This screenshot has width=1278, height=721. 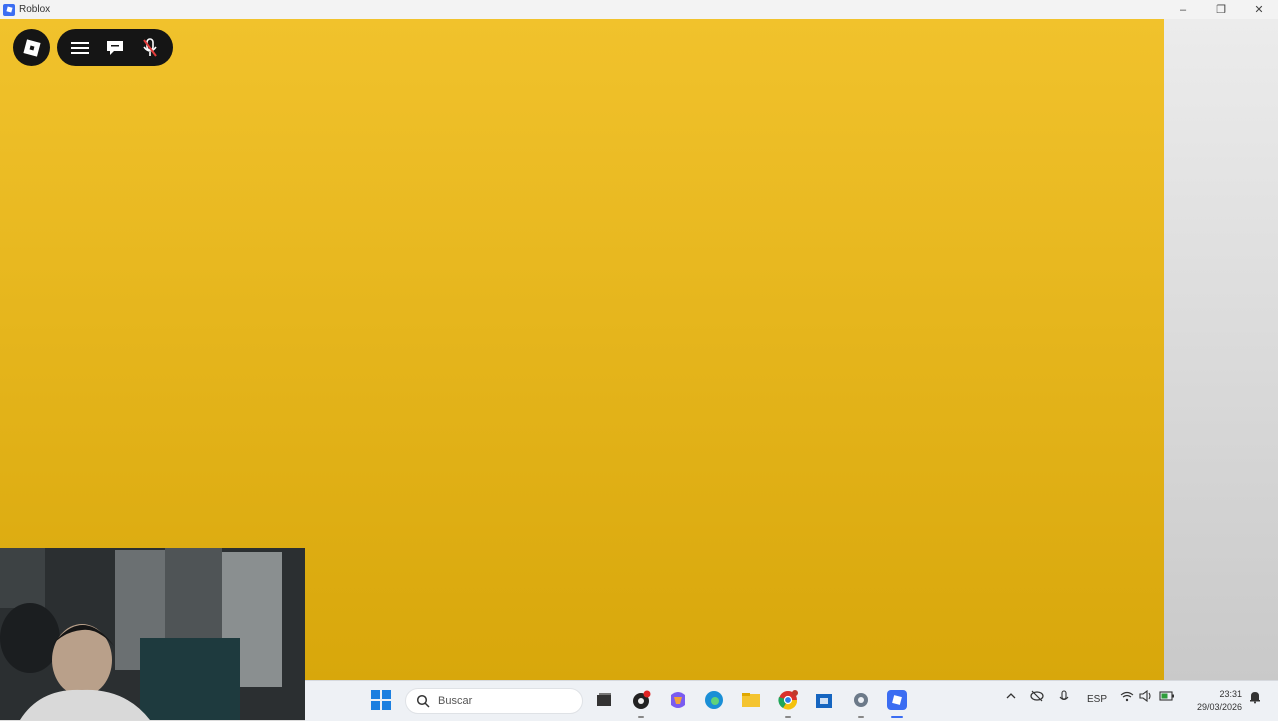 I want to click on maximize-button: ❐, so click(x=1221, y=9).